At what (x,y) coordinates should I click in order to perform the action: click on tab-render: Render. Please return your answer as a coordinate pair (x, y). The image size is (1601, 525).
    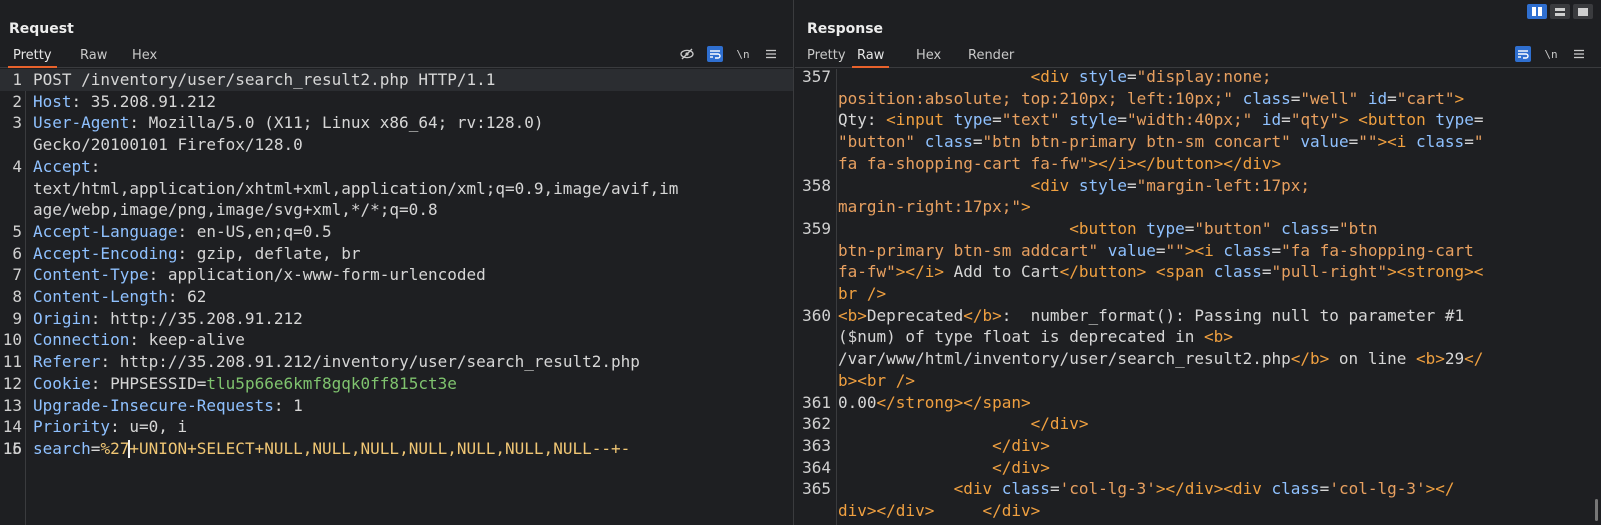
    Looking at the image, I should click on (991, 57).